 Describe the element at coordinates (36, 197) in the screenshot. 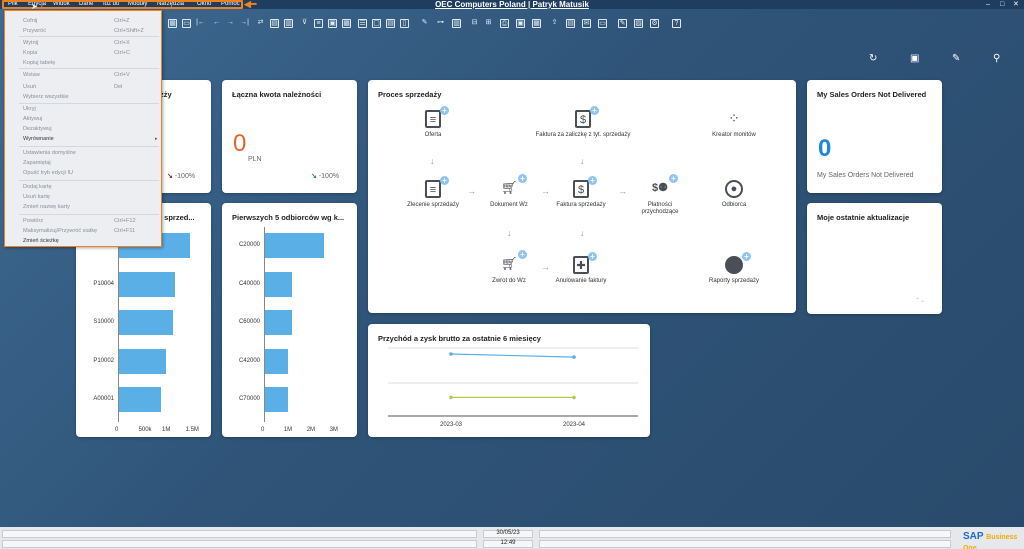

I see `edit-menu-item: Usuń kartę` at that location.